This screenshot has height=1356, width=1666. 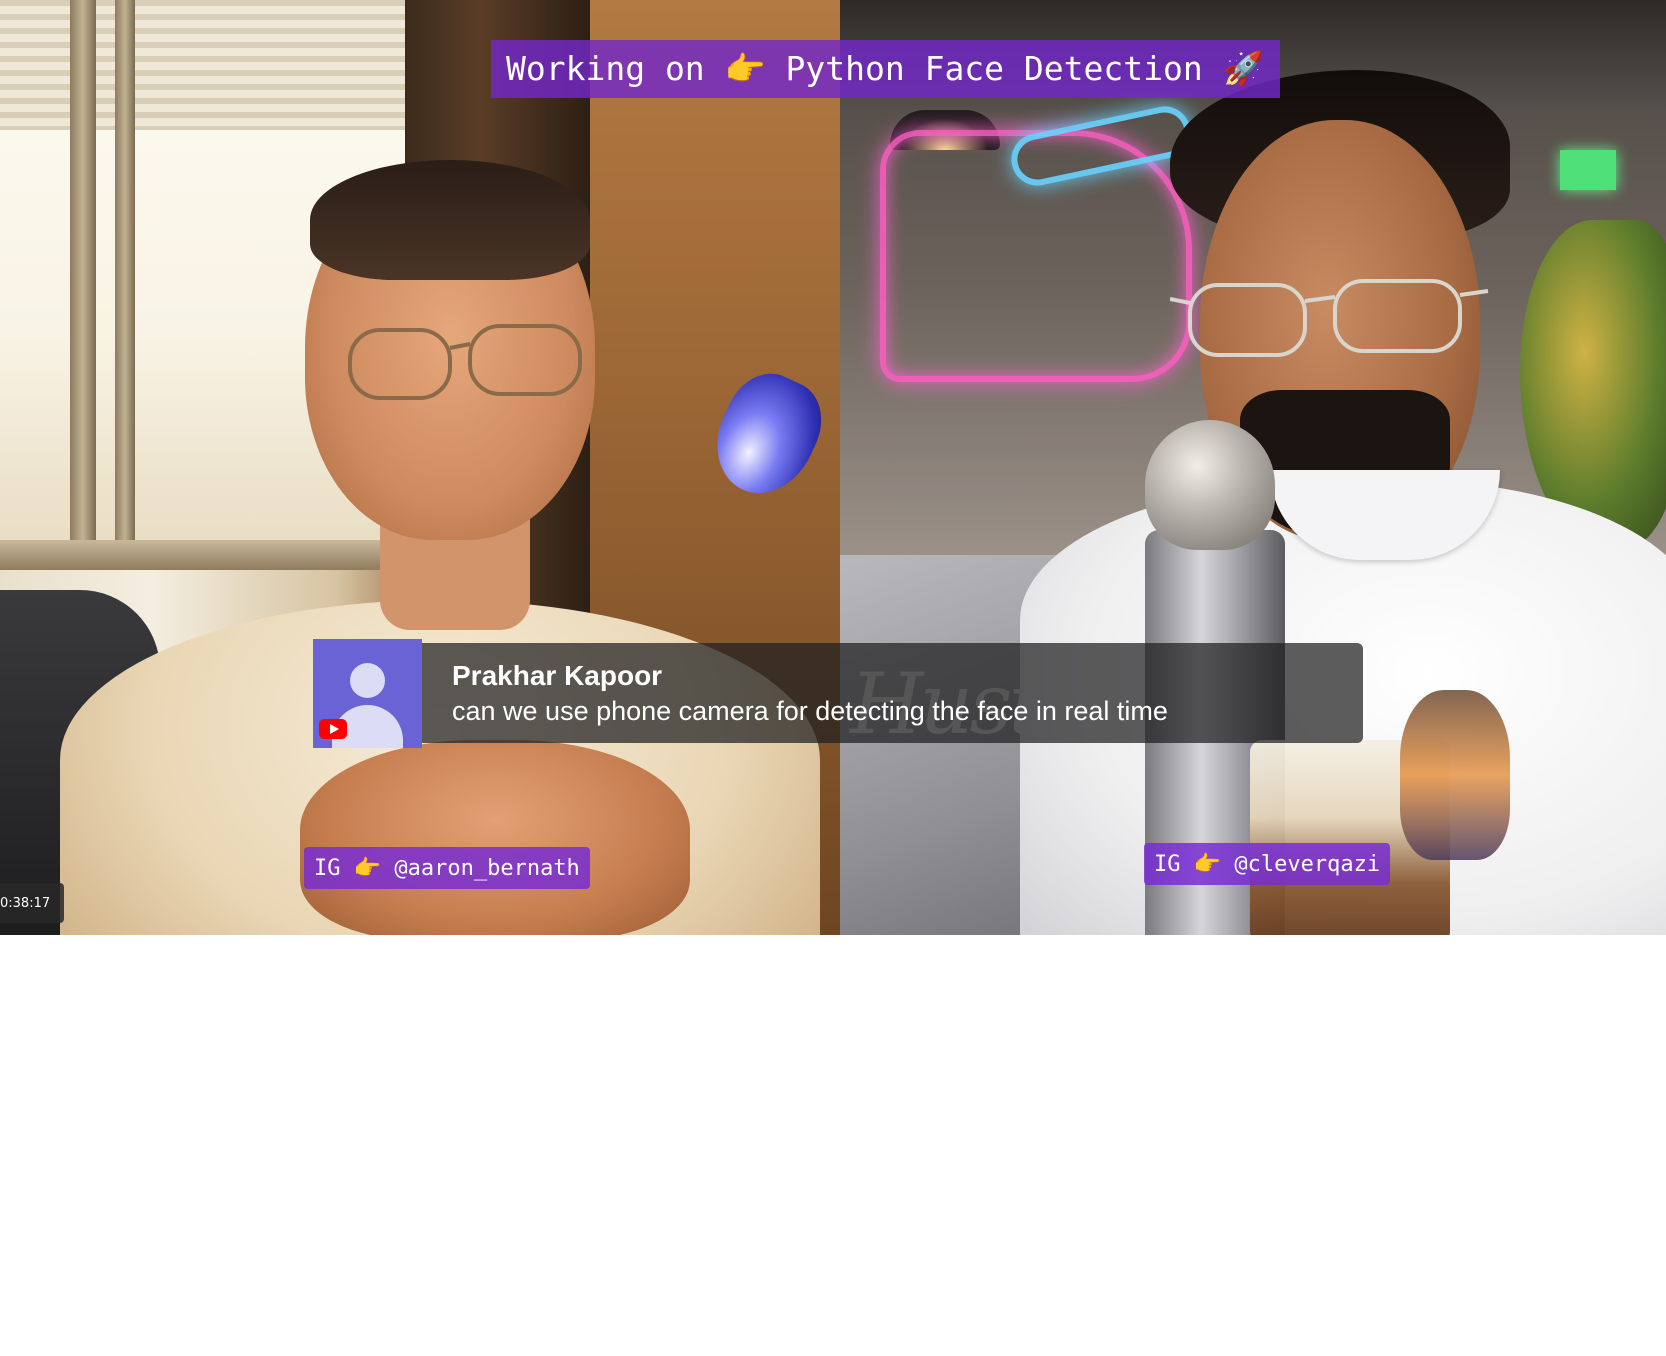 What do you see at coordinates (495, 837) in the screenshot?
I see `participant-left-hands` at bounding box center [495, 837].